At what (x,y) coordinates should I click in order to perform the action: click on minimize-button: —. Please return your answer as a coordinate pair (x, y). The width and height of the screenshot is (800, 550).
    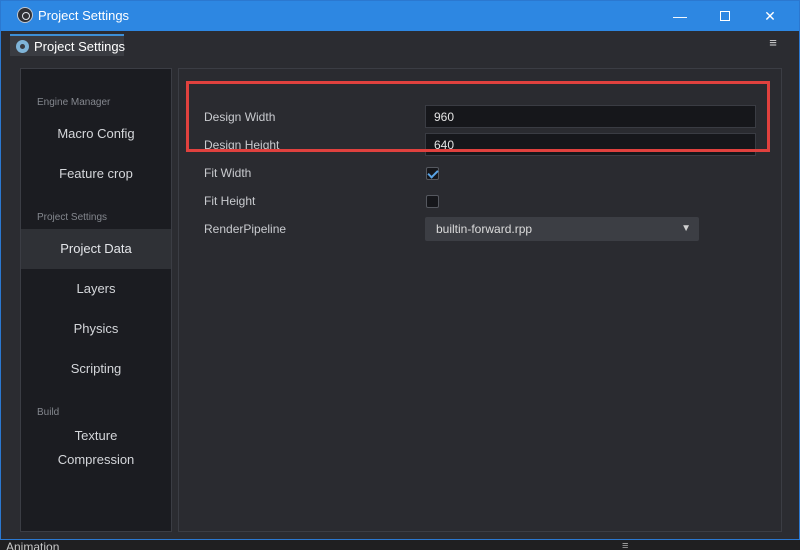
    Looking at the image, I should click on (680, 16).